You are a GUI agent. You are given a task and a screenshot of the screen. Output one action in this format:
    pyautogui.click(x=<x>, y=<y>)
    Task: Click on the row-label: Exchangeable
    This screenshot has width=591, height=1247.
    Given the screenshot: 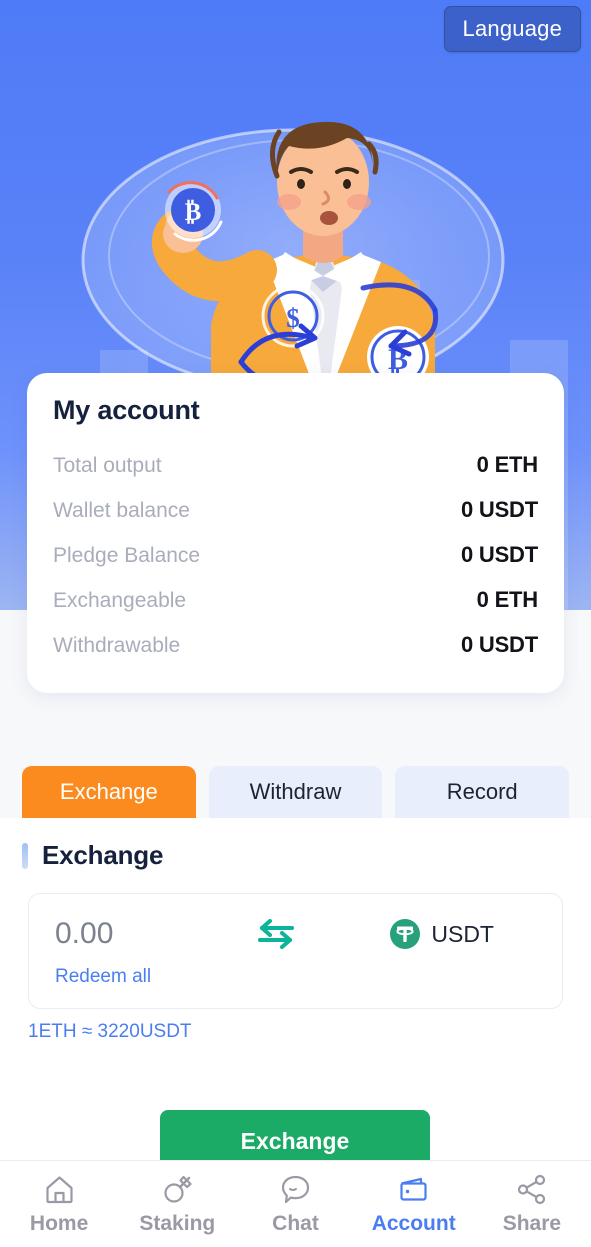 What is the action you would take?
    pyautogui.click(x=120, y=600)
    